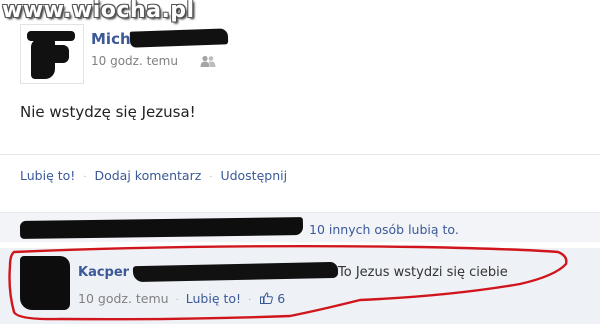 This screenshot has height=324, width=600. What do you see at coordinates (45, 283) in the screenshot?
I see `commenter-avatar` at bounding box center [45, 283].